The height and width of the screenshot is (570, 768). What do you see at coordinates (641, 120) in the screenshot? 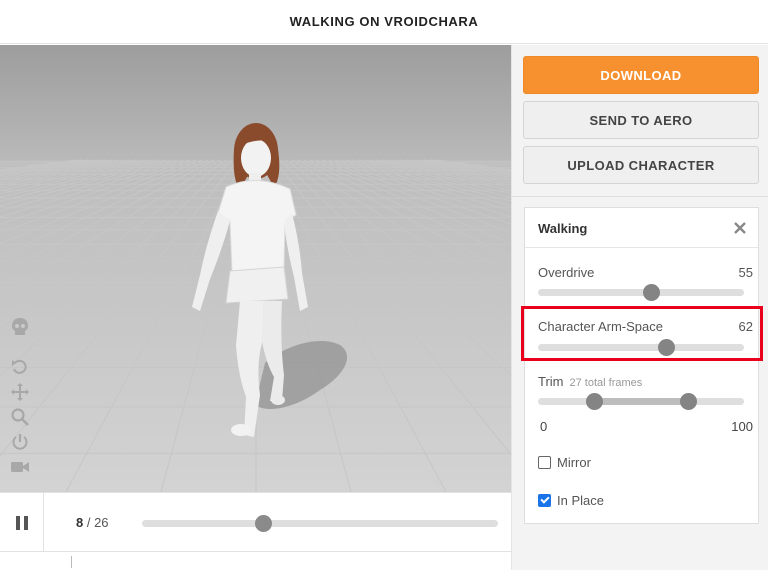
I see `send-to-aero-button: SEND TO AERO` at bounding box center [641, 120].